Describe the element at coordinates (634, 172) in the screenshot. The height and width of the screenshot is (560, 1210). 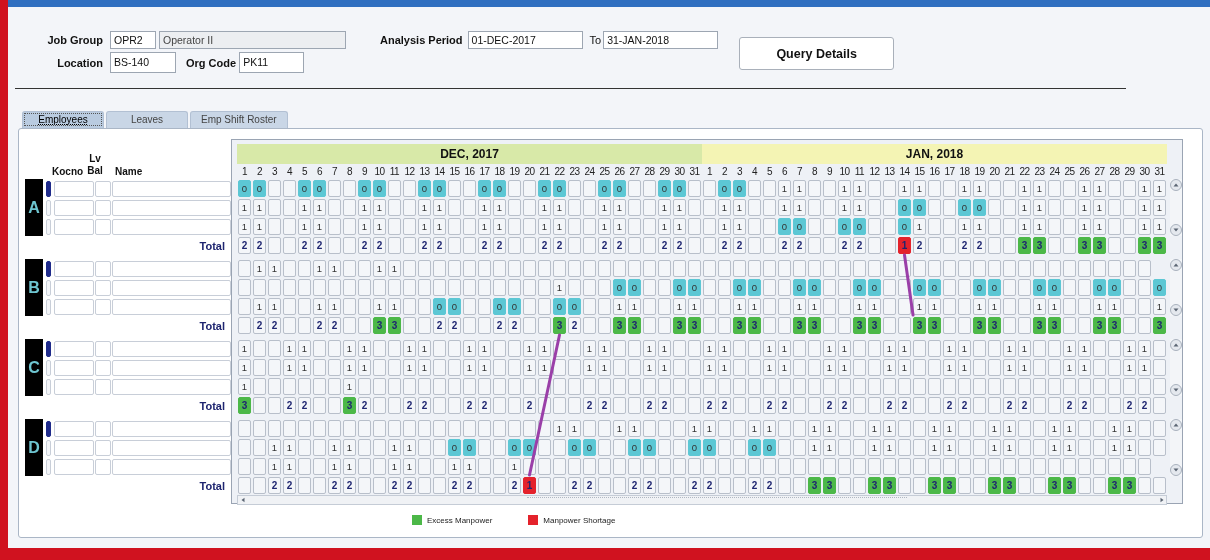
I see `day-number: 27` at that location.